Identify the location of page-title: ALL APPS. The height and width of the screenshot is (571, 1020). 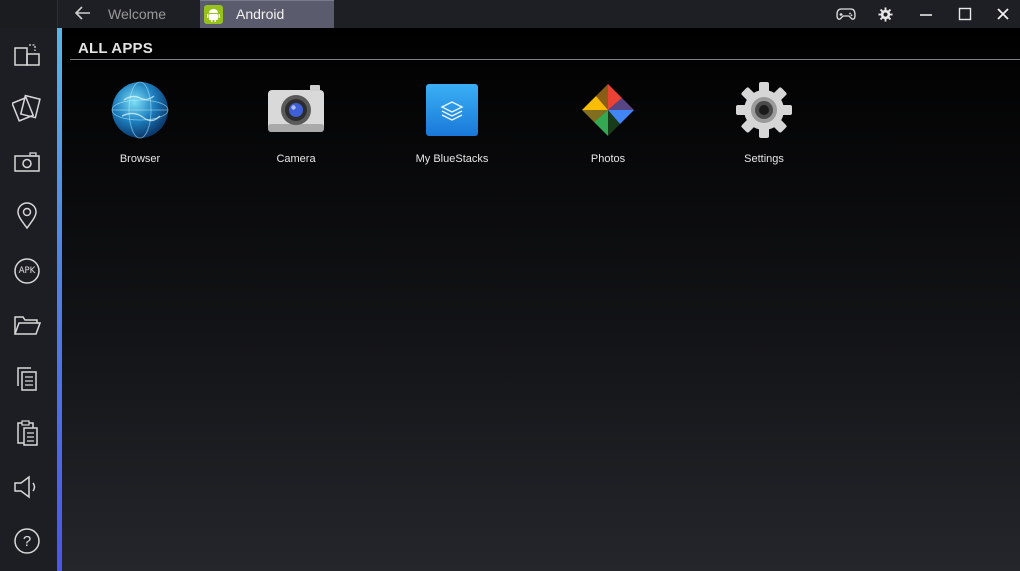
(115, 48).